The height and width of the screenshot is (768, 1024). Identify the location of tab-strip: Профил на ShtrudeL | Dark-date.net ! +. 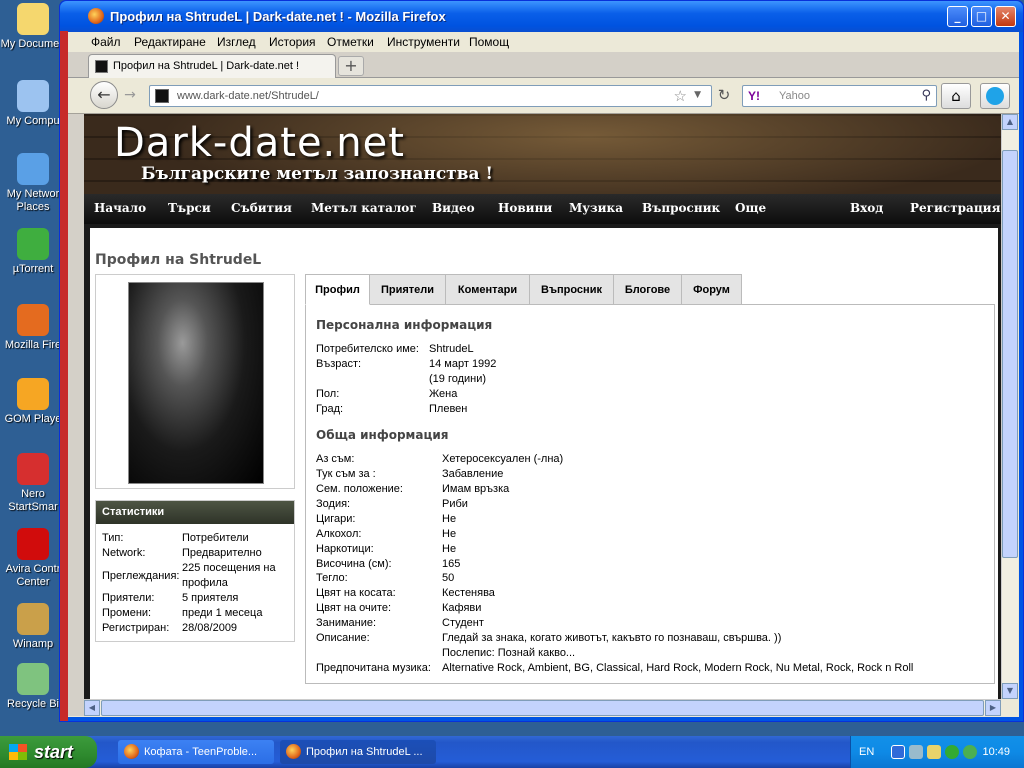
(541, 65).